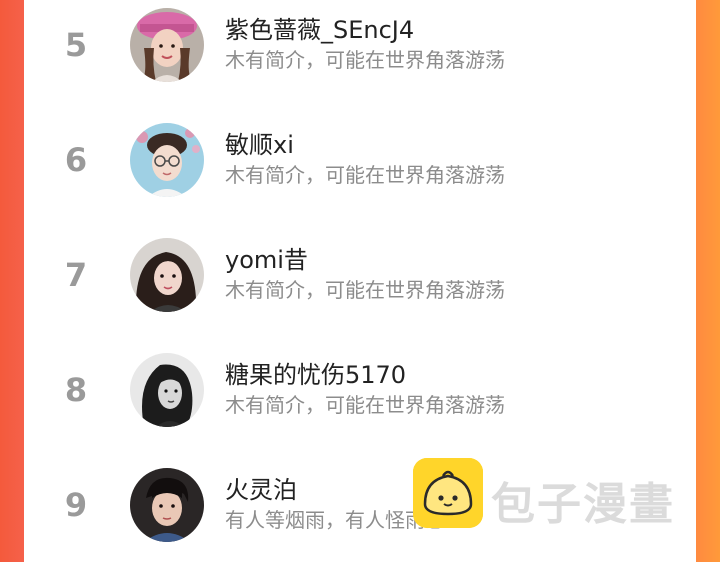 Image resolution: width=720 pixels, height=562 pixels. I want to click on rank-number: 7, so click(76, 275).